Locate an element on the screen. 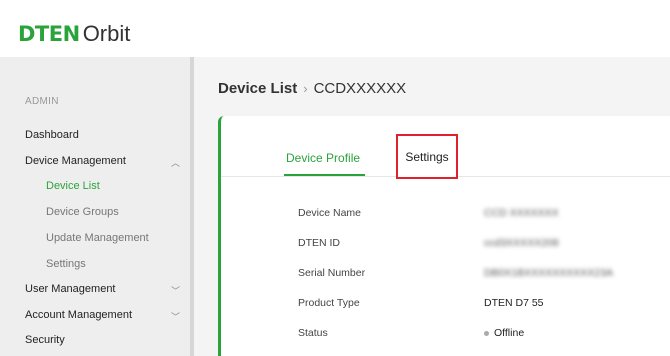 This screenshot has height=356, width=670. field-label-dten-id: DTEN ID is located at coordinates (319, 243).